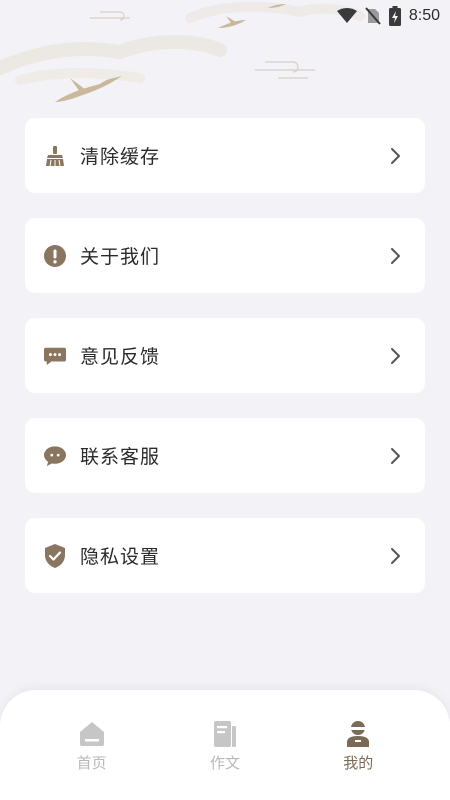  What do you see at coordinates (225, 16) in the screenshot?
I see `status-bar: 8:50` at bounding box center [225, 16].